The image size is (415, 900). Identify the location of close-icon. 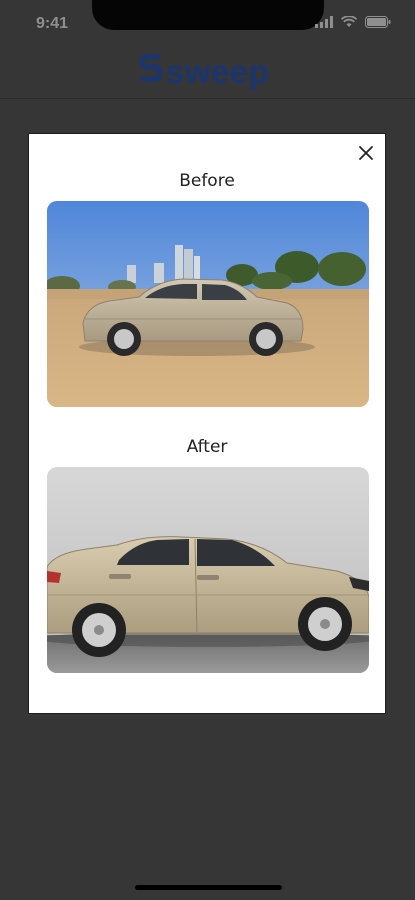
(366, 153).